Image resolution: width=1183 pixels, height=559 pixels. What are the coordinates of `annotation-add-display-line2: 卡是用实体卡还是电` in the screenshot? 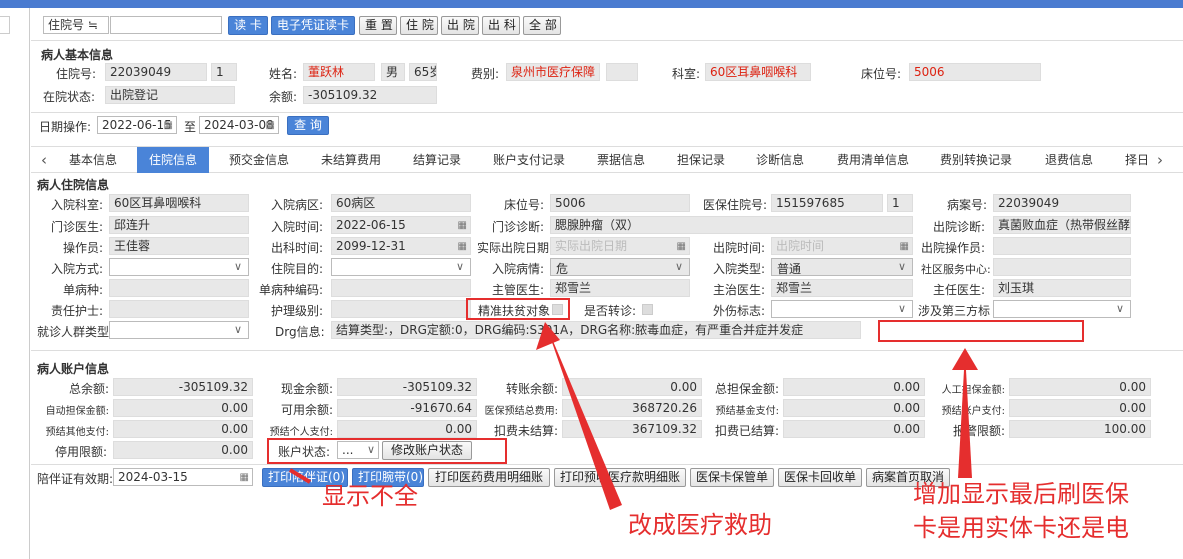 It's located at (1021, 528).